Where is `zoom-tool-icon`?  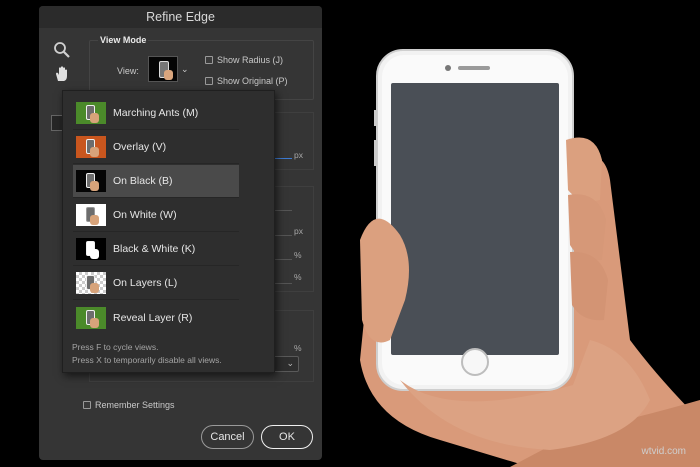
zoom-tool-icon is located at coordinates (62, 50).